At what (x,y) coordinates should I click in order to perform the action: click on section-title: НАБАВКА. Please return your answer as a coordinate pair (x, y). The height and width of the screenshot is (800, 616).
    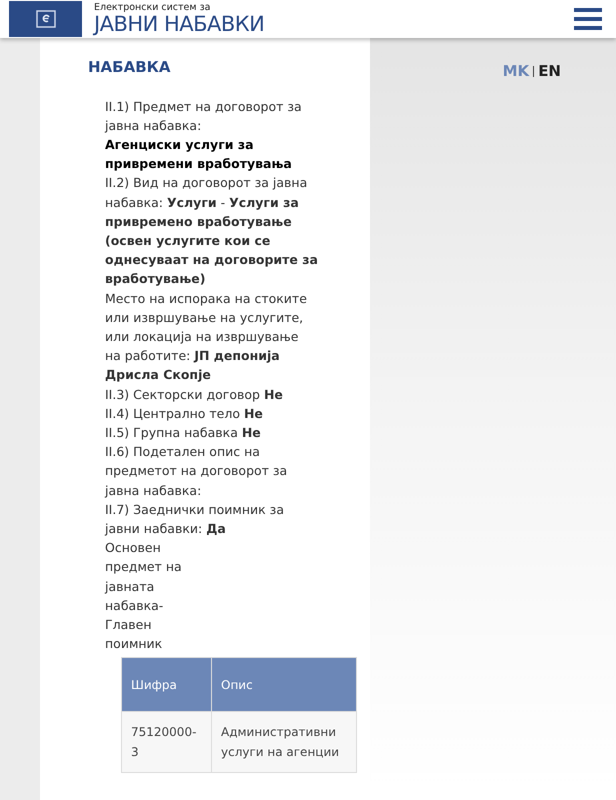
    Looking at the image, I should click on (130, 67).